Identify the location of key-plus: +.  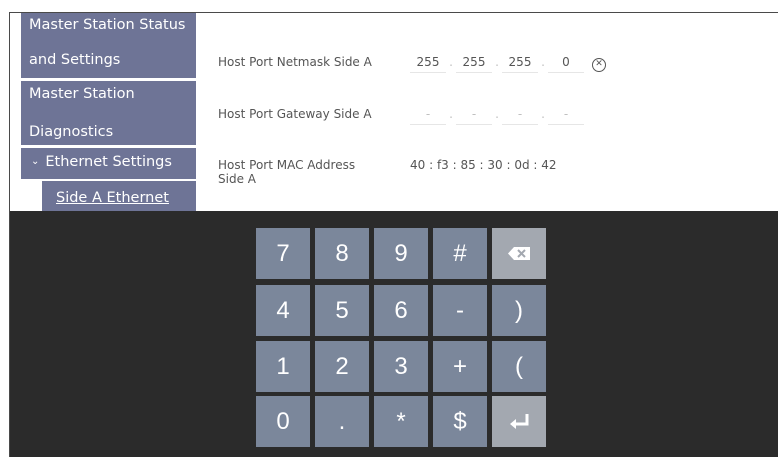
(460, 366).